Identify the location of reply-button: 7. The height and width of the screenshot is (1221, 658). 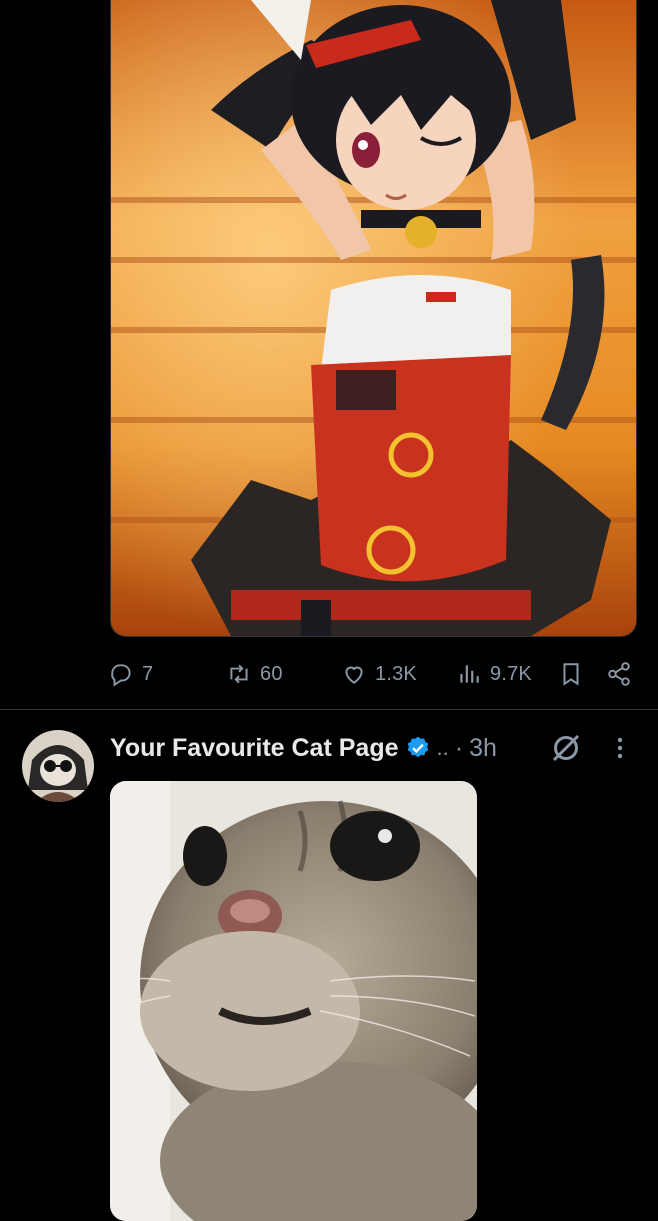
(130, 674).